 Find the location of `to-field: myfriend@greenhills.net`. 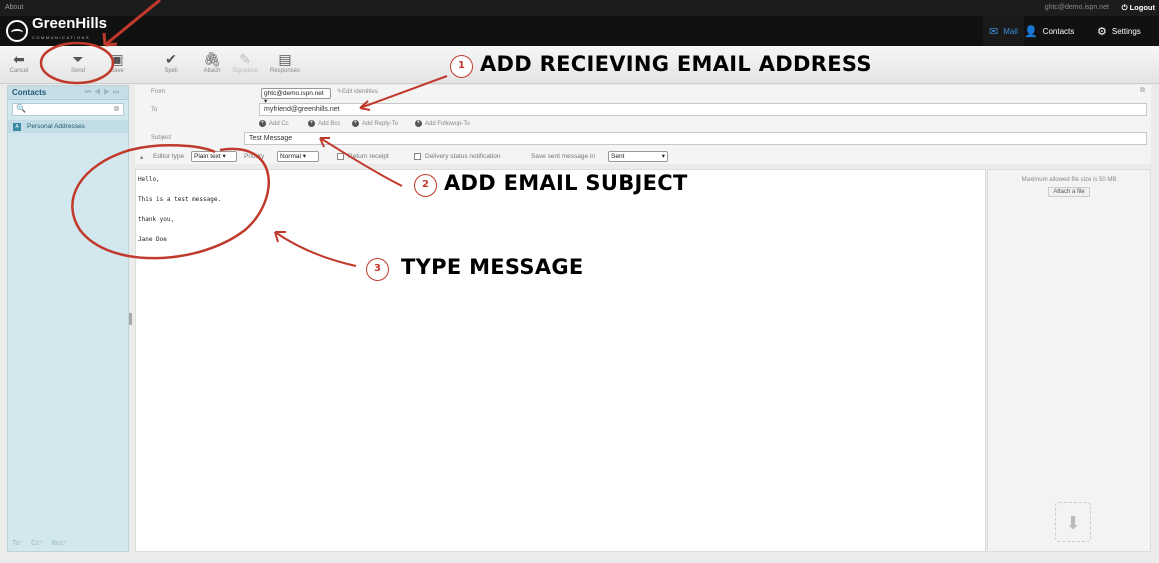

to-field: myfriend@greenhills.net is located at coordinates (703, 109).